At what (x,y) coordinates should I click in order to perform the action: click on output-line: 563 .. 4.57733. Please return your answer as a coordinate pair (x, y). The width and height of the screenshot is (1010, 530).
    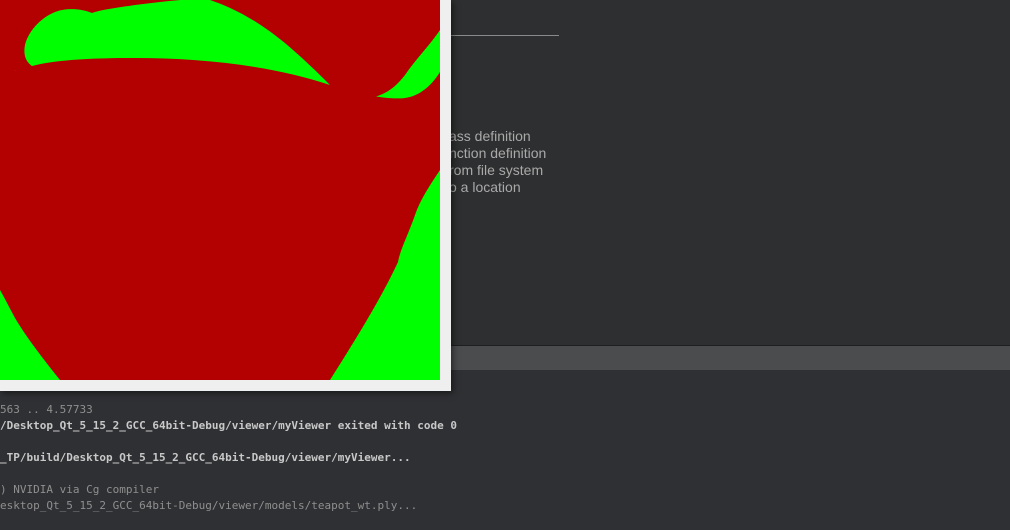
    Looking at the image, I should click on (46, 409).